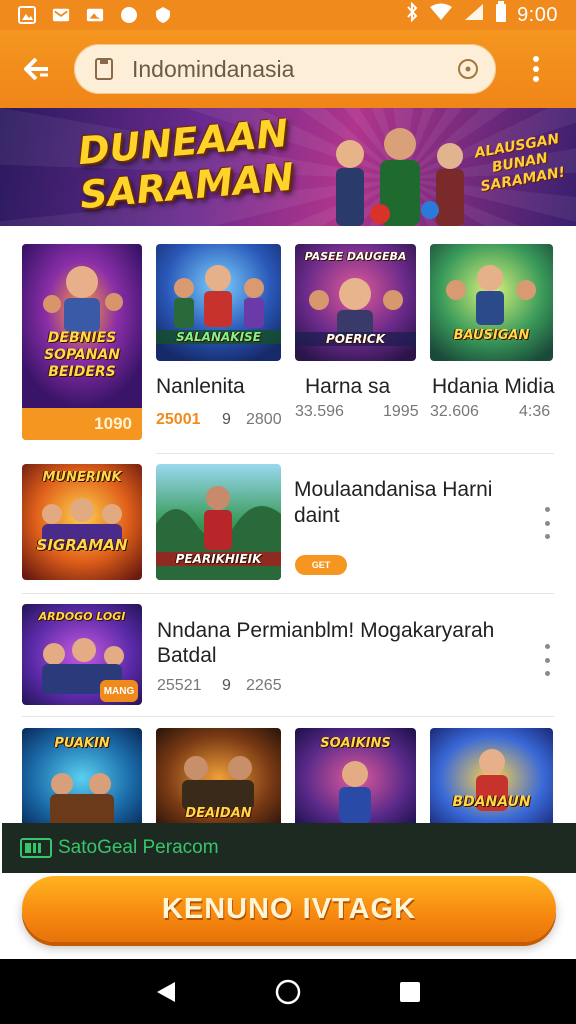  What do you see at coordinates (412, 14) in the screenshot?
I see `bluetooth-icon` at bounding box center [412, 14].